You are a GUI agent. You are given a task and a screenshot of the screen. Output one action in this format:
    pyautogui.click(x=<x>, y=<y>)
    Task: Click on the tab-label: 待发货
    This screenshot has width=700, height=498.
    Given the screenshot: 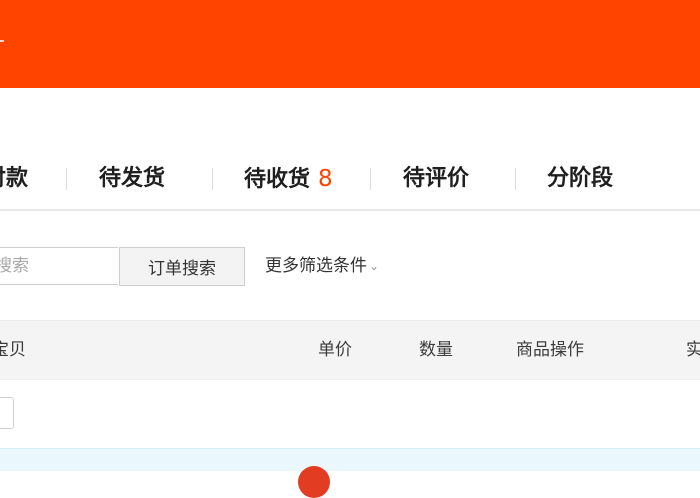 What is the action you would take?
    pyautogui.click(x=132, y=178)
    